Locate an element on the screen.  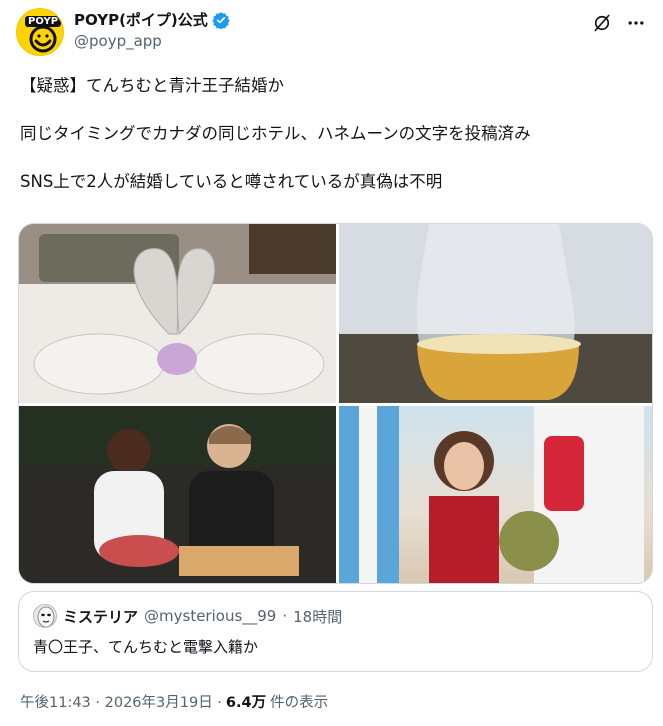
quote-time: 18時間 is located at coordinates (318, 616).